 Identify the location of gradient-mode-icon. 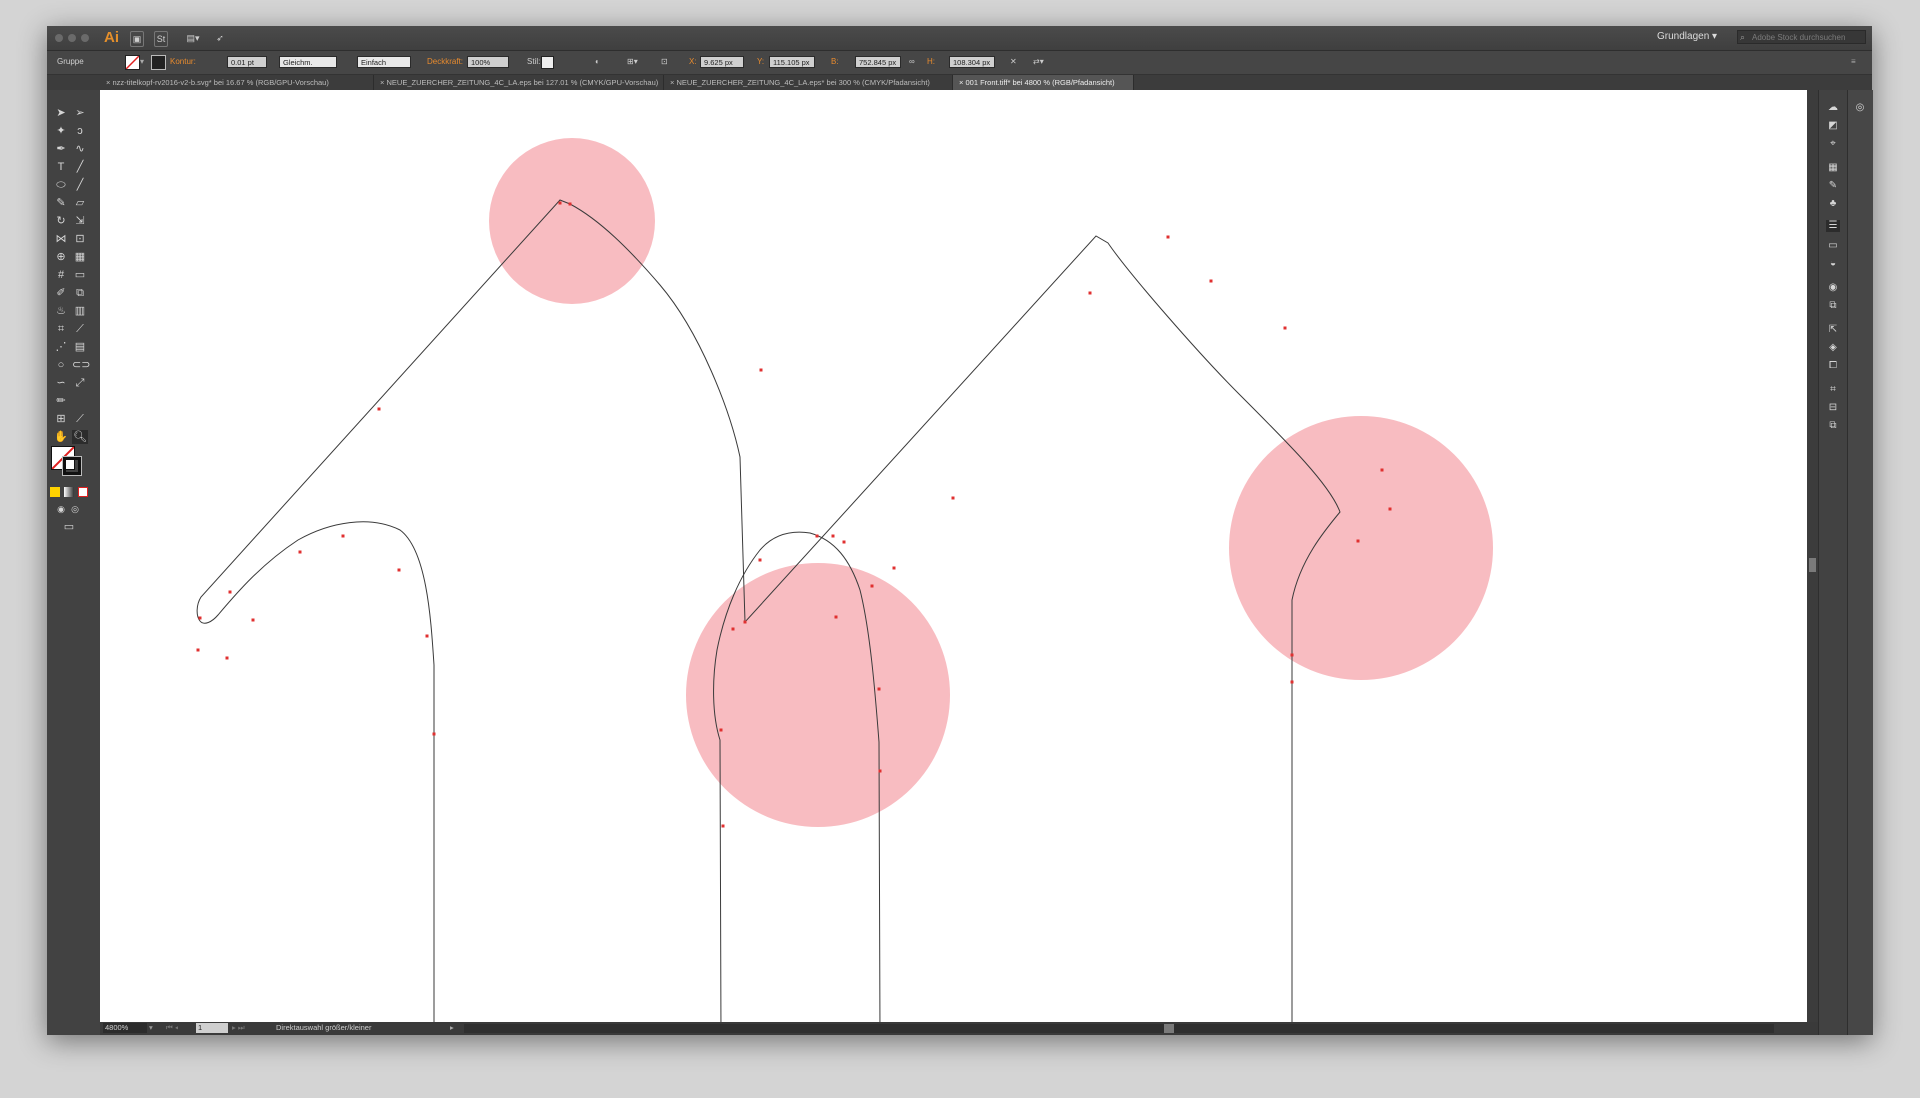
(69, 492).